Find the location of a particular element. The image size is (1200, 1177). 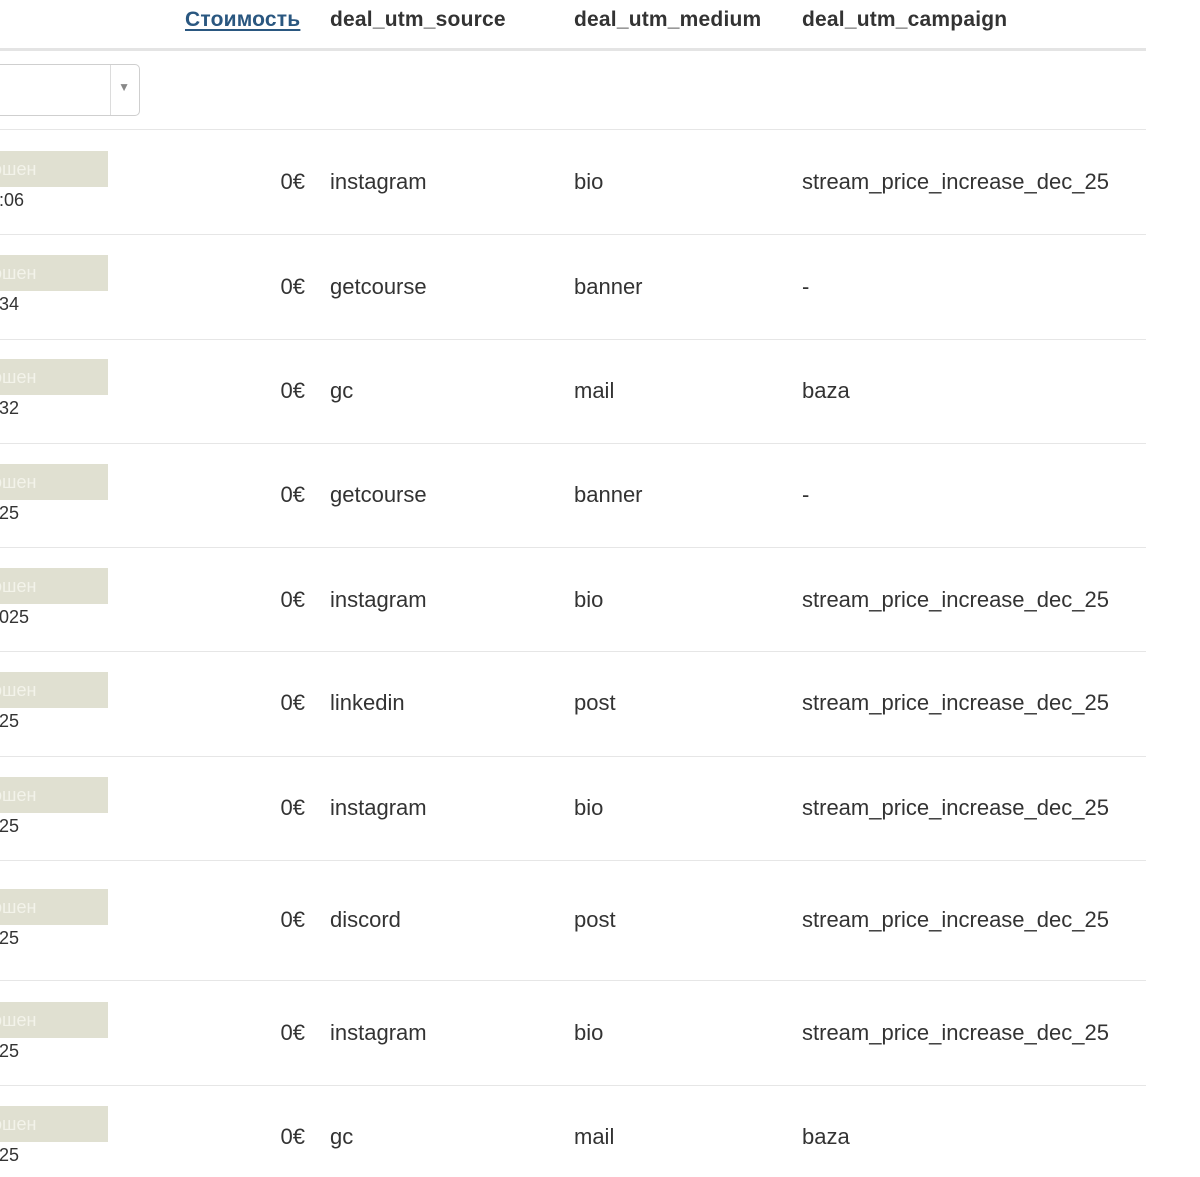

date-cell: 32 is located at coordinates (10, 408).